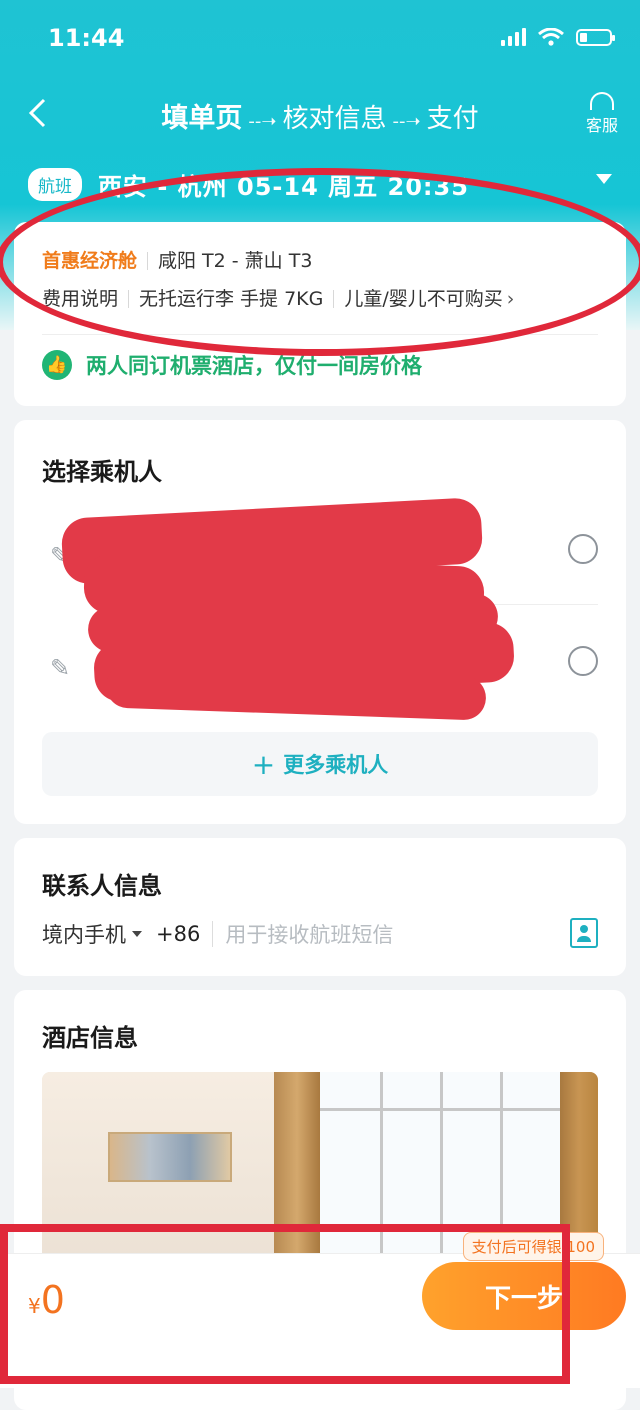  I want to click on reward-tip: 支付后可得银 100, so click(533, 1246).